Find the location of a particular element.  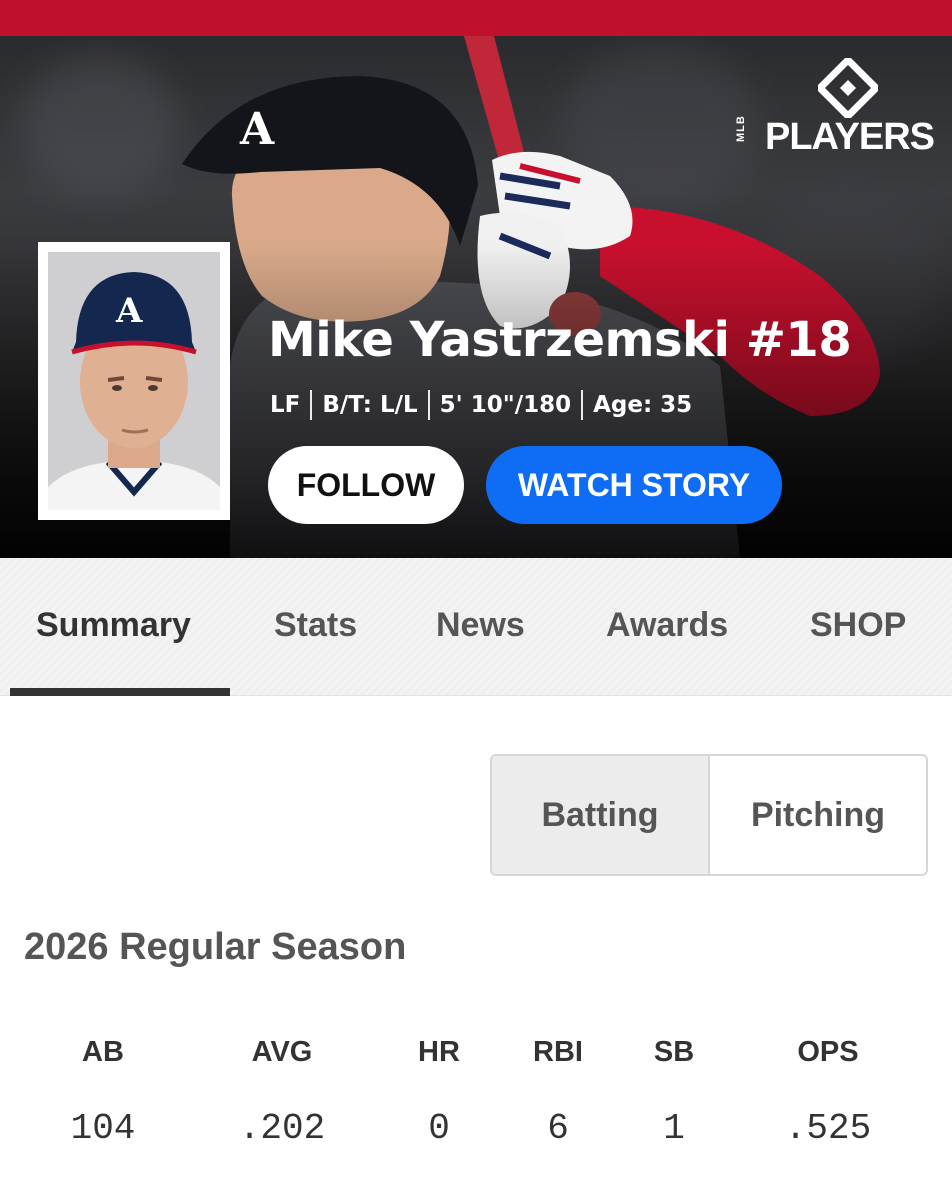

stat-header-avg: AVG is located at coordinates (282, 1052).